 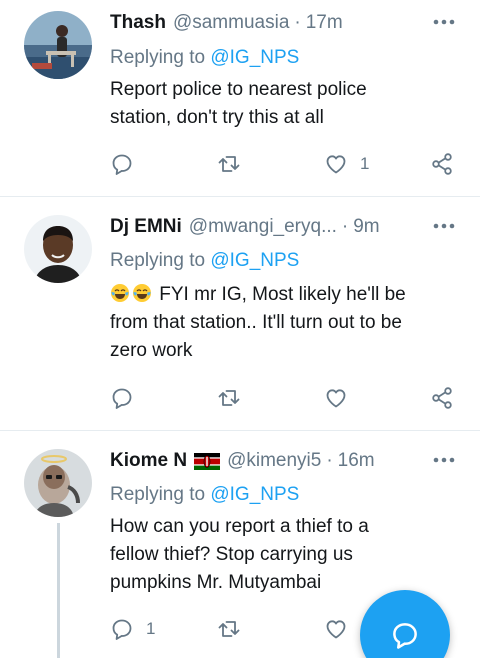 What do you see at coordinates (151, 628) in the screenshot?
I see `reply-count: 1` at bounding box center [151, 628].